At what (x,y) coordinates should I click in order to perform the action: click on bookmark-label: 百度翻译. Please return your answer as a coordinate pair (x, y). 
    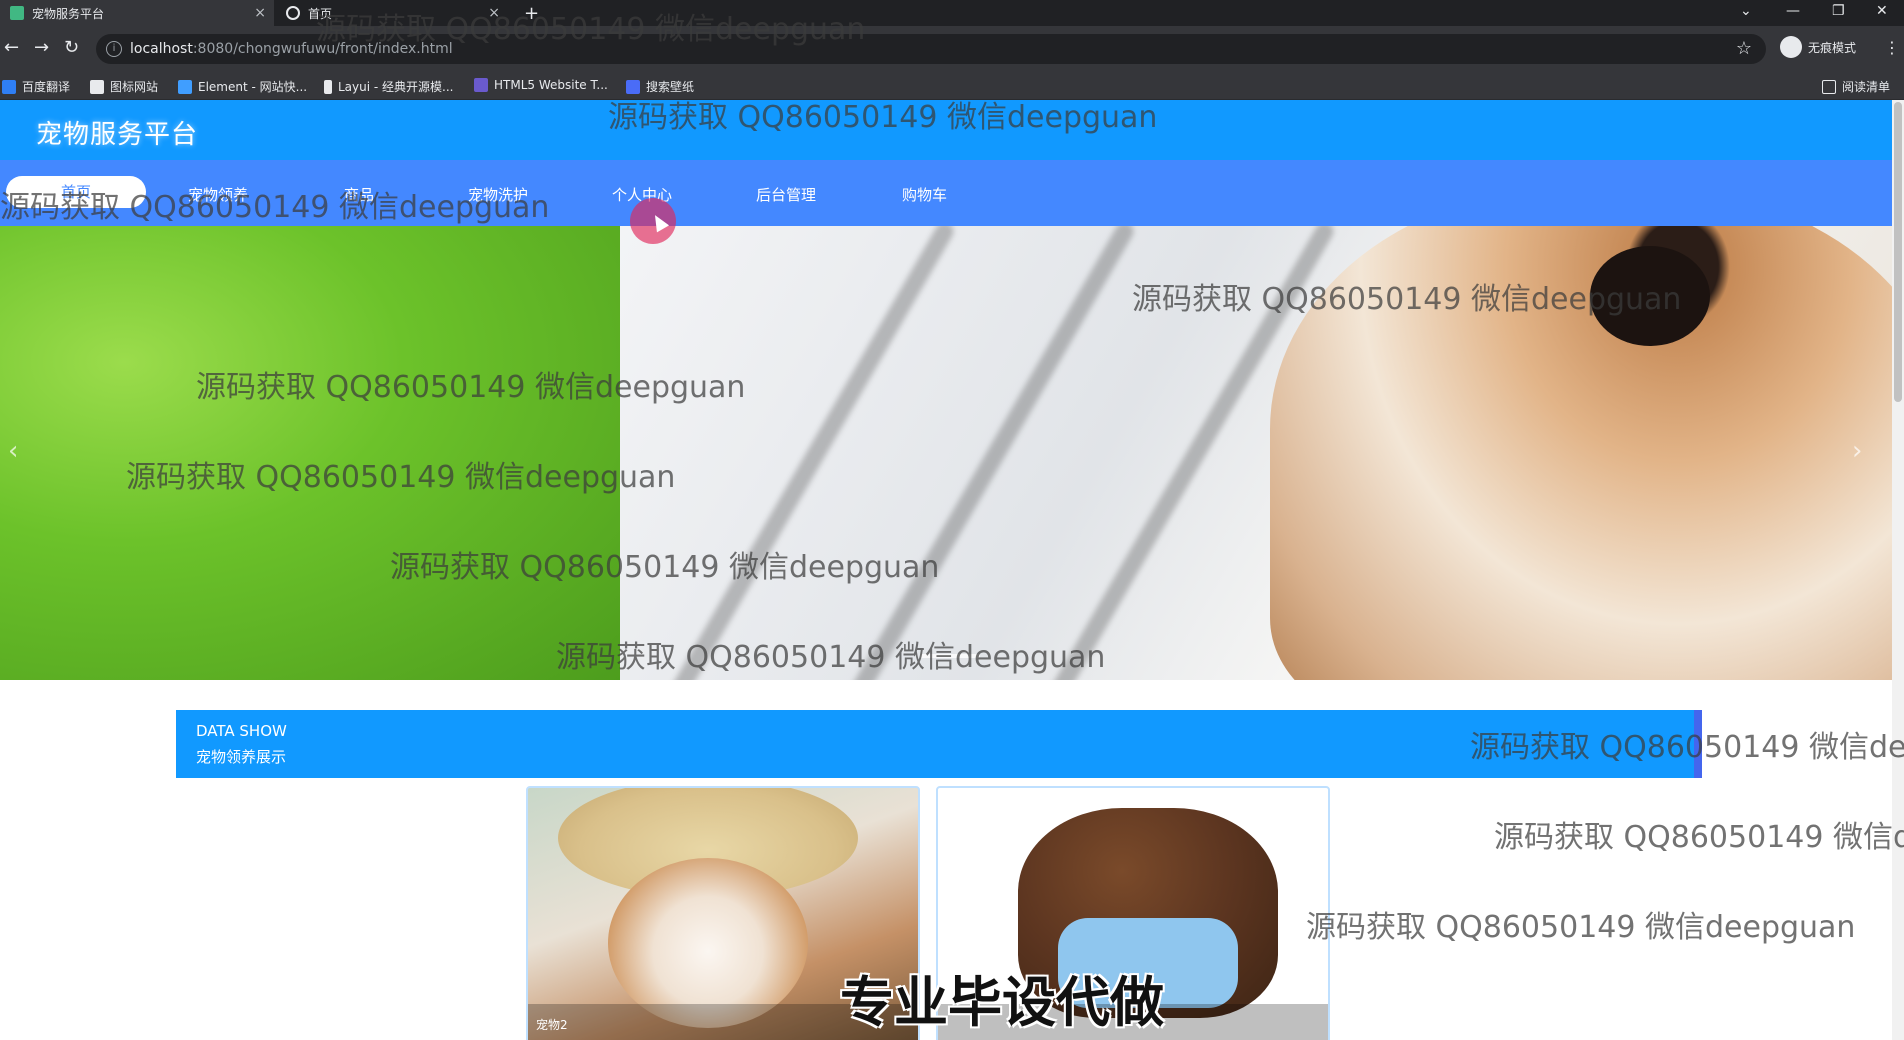
    Looking at the image, I should click on (46, 87).